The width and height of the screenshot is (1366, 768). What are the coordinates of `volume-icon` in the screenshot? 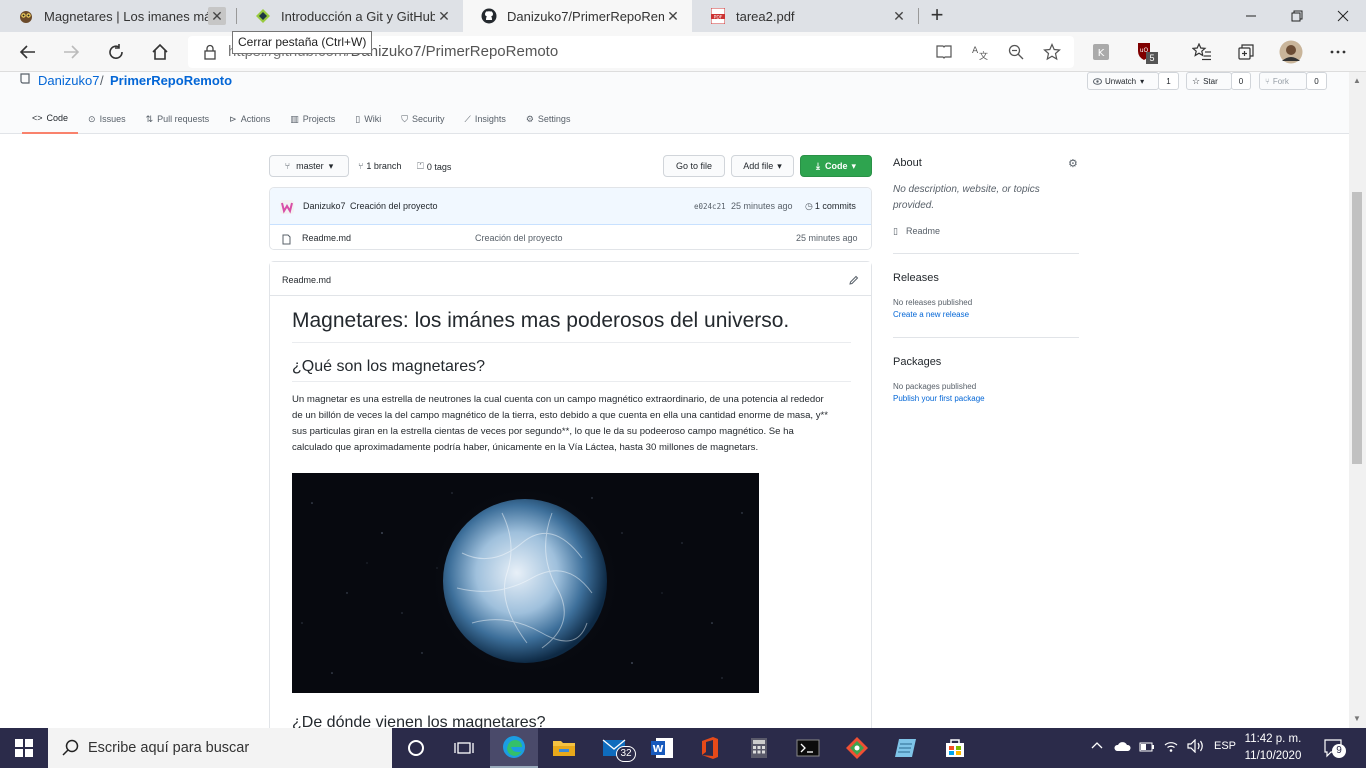 It's located at (1196, 747).